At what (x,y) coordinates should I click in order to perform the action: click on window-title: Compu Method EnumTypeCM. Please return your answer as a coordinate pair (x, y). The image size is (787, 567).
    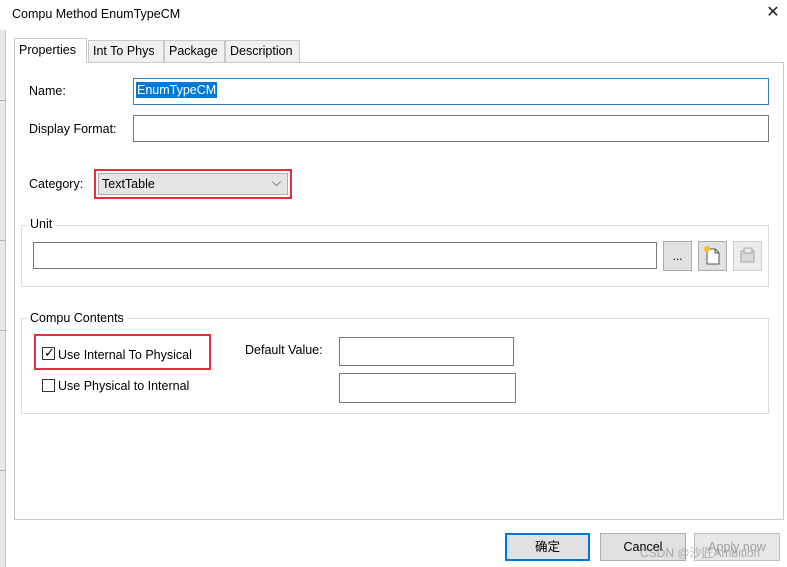
    Looking at the image, I should click on (96, 14).